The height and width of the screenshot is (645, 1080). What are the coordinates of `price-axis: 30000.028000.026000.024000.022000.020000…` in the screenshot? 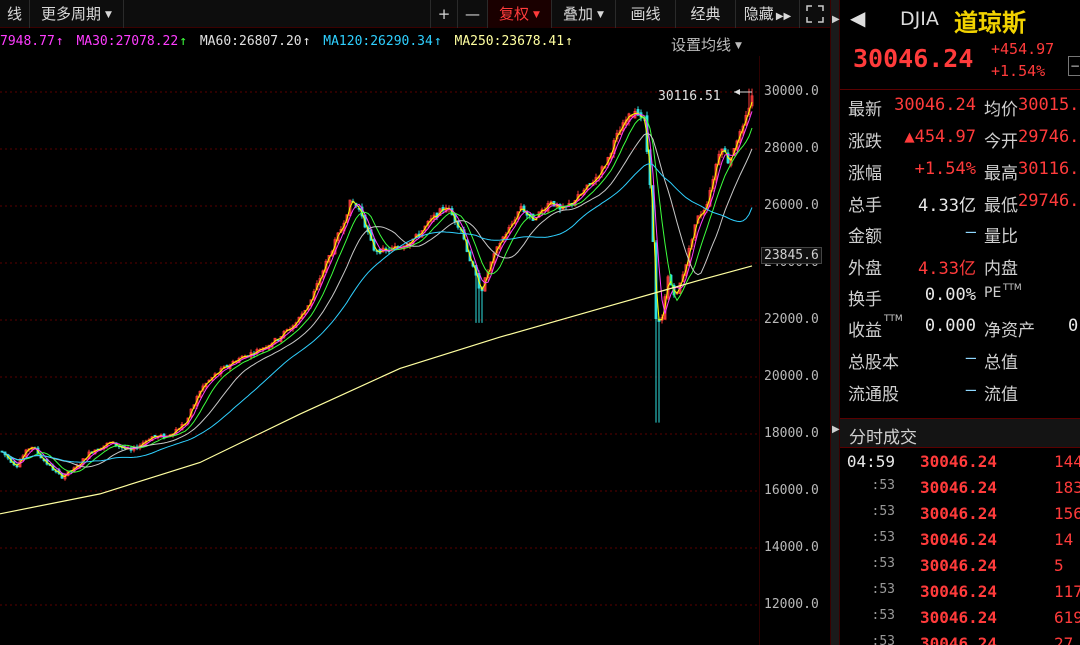 It's located at (795, 350).